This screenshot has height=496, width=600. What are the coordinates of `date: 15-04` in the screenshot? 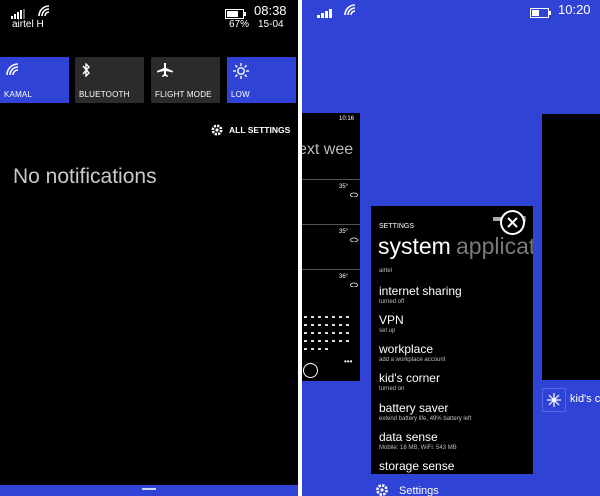 It's located at (271, 24).